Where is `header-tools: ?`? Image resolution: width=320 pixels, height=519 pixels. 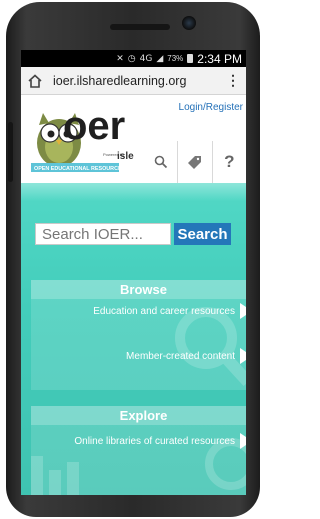 header-tools: ? is located at coordinates (195, 162).